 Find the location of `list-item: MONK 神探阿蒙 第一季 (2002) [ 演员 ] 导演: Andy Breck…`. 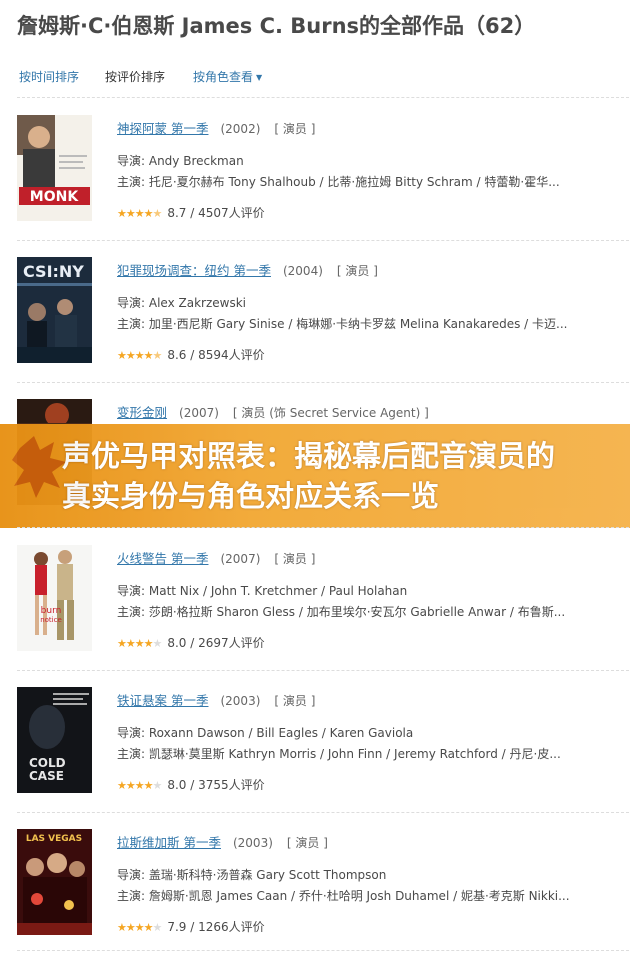

list-item: MONK 神探阿蒙 第一季 (2002) [ 演员 ] 导演: Andy Breck… is located at coordinates (323, 174).